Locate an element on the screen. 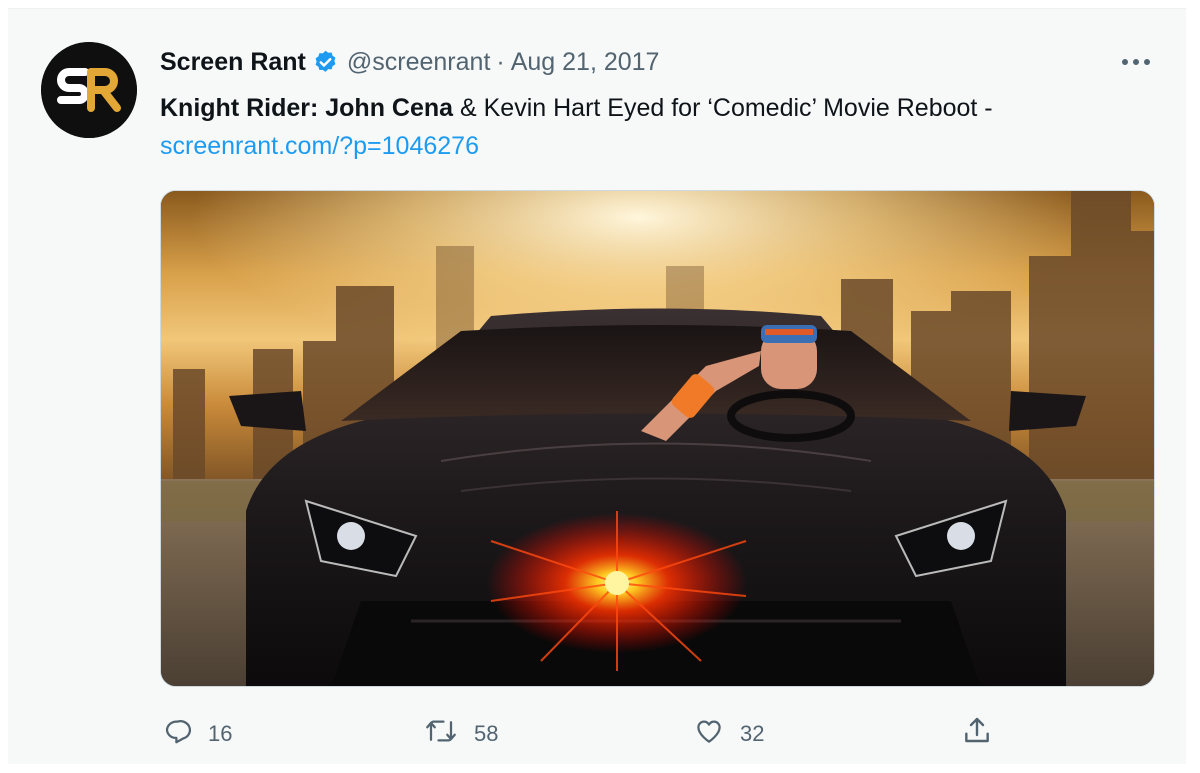  heart-icon is located at coordinates (709, 734).